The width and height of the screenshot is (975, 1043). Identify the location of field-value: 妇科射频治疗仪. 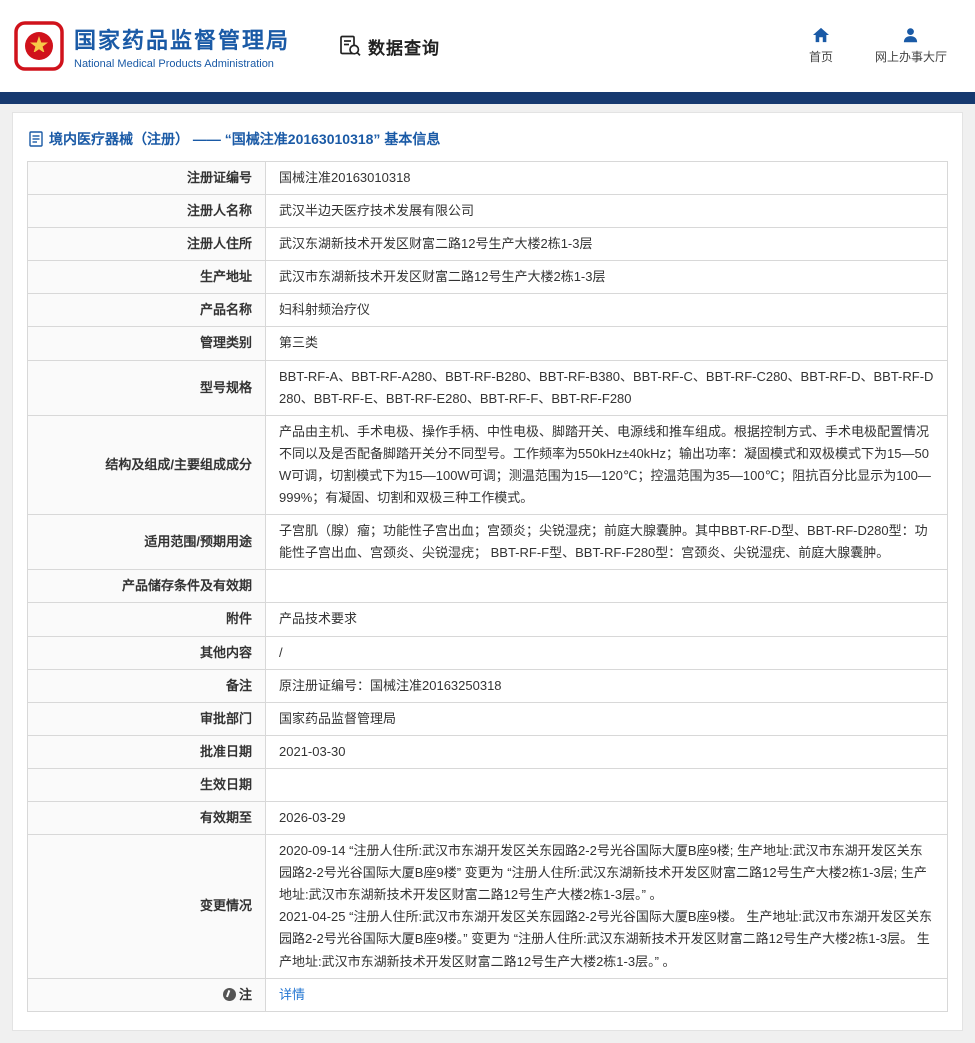
(606, 310).